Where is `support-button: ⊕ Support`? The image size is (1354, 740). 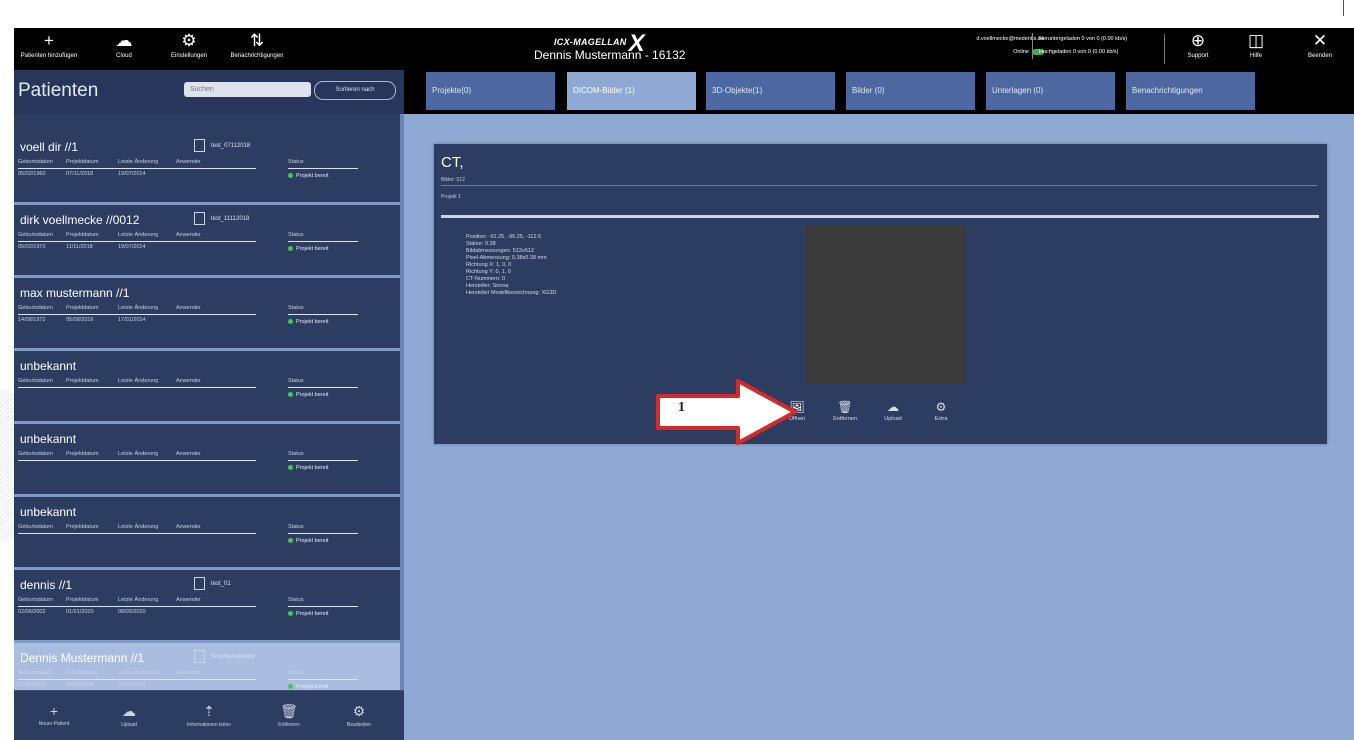 support-button: ⊕ Support is located at coordinates (1198, 46).